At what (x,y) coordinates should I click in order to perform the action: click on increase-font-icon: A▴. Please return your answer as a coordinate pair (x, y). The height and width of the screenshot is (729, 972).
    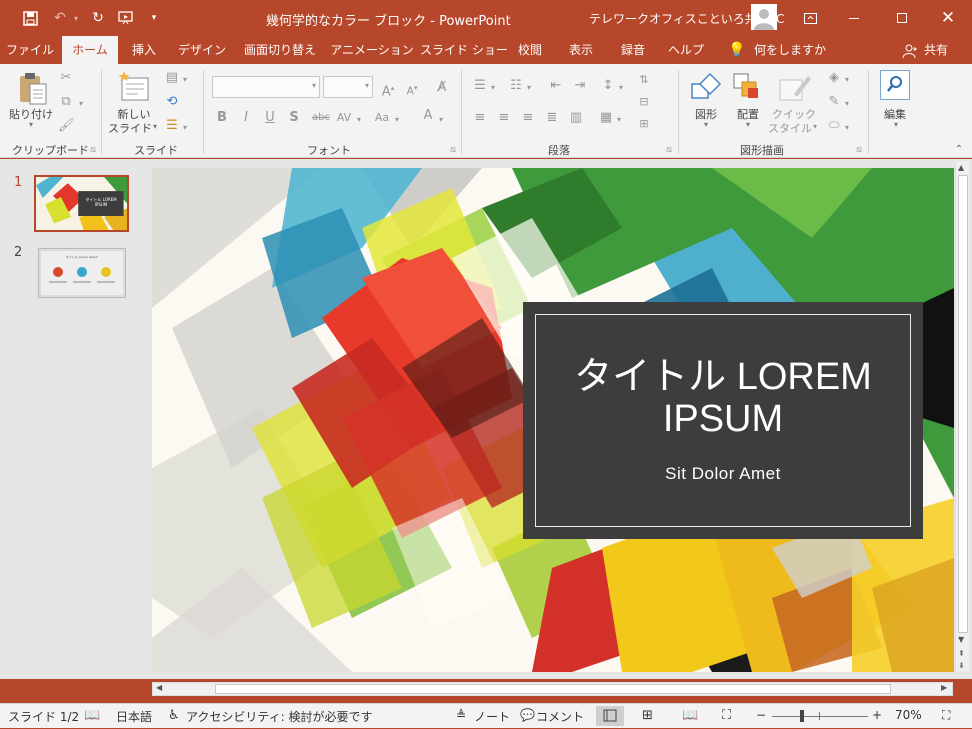
    Looking at the image, I should click on (388, 90).